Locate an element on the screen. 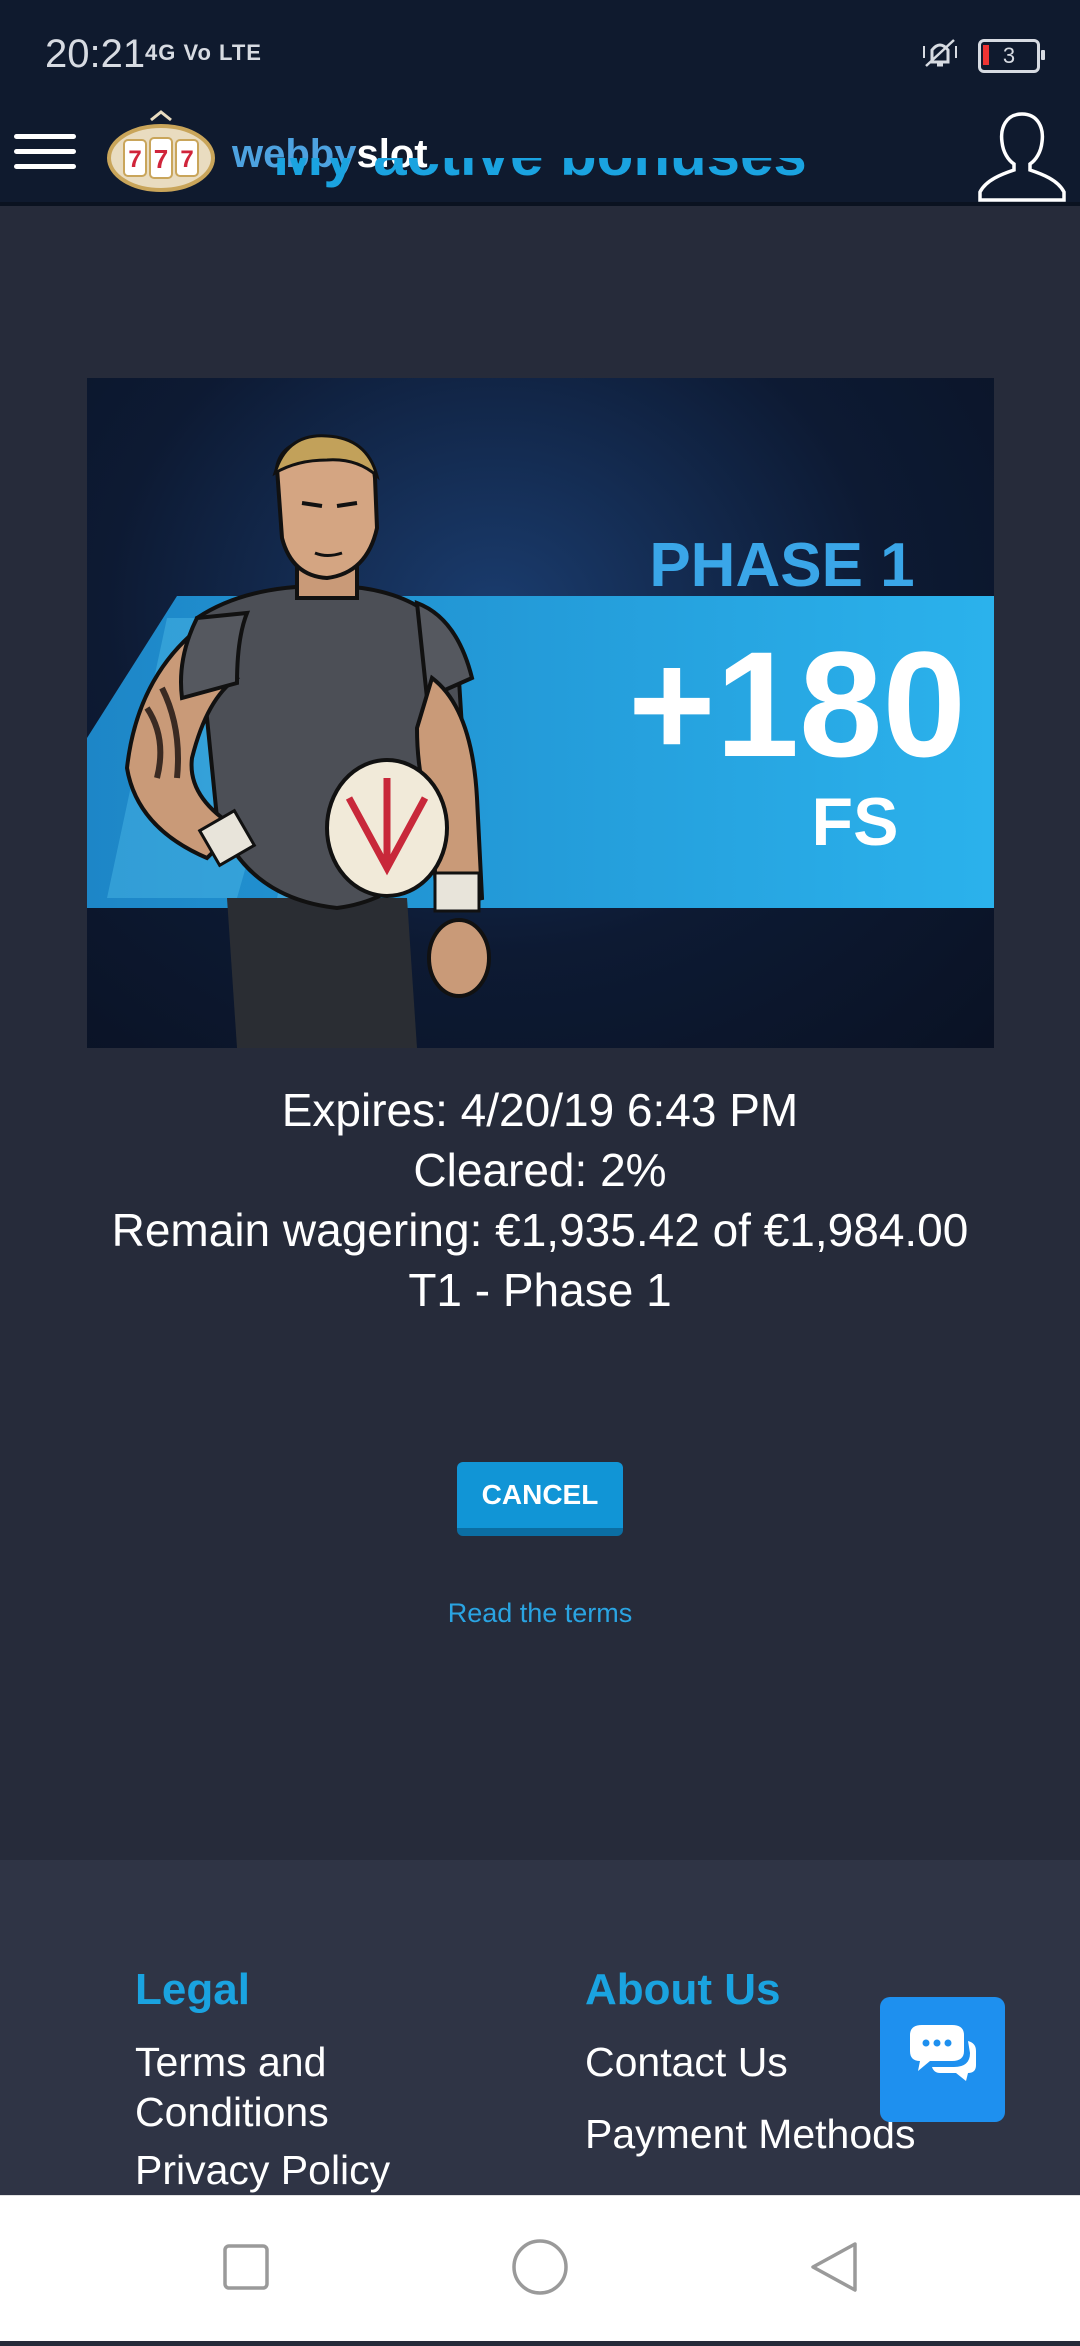 Image resolution: width=1080 pixels, height=2346 pixels. status-right: 3 is located at coordinates (982, 55).